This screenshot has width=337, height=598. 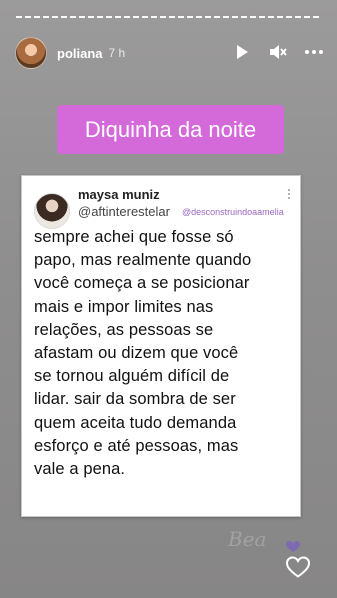 I want to click on story-header: poliana 7 h, so click(x=170, y=53).